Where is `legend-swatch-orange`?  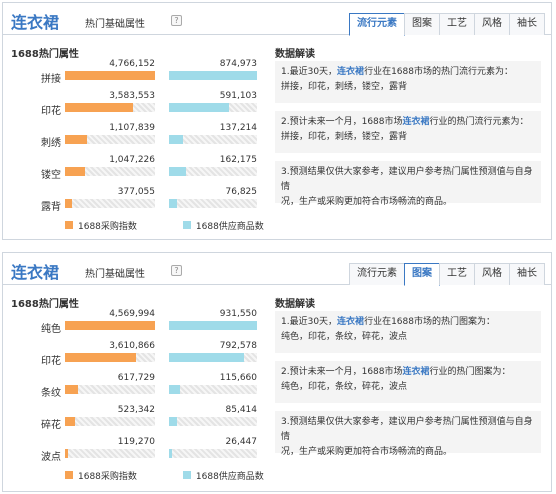
legend-swatch-orange is located at coordinates (69, 475).